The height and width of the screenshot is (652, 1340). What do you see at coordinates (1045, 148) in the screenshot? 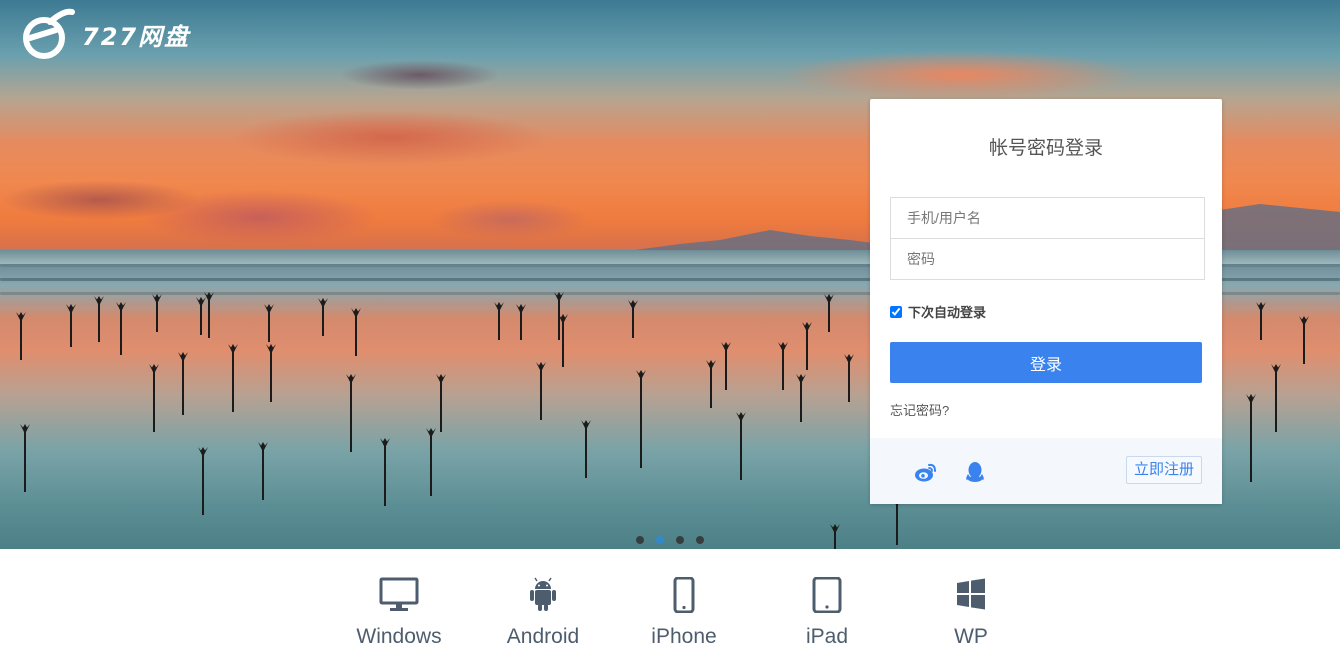
I see `login-title: 帐号密码登录` at bounding box center [1045, 148].